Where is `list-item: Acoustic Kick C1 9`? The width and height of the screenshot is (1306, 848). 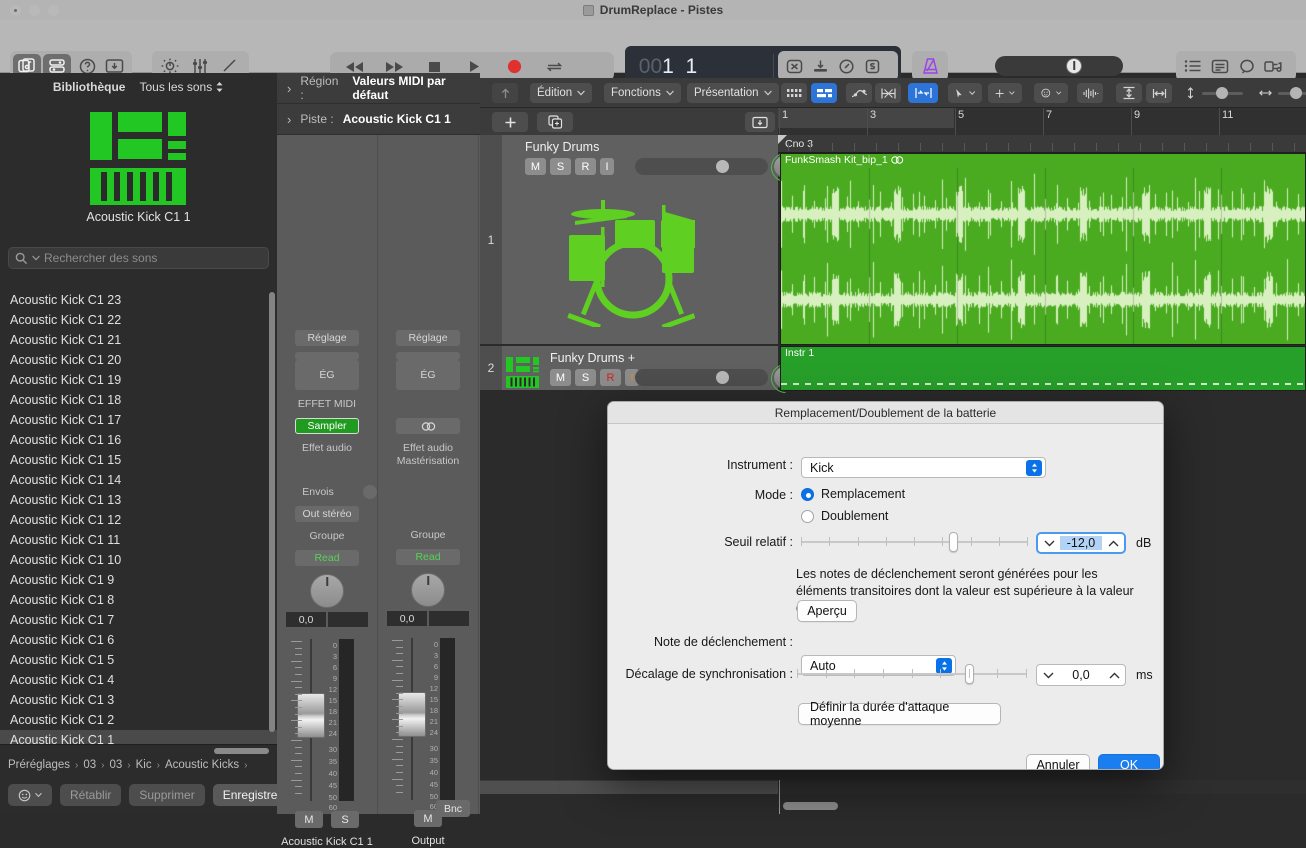
list-item: Acoustic Kick C1 9 is located at coordinates (138, 580).